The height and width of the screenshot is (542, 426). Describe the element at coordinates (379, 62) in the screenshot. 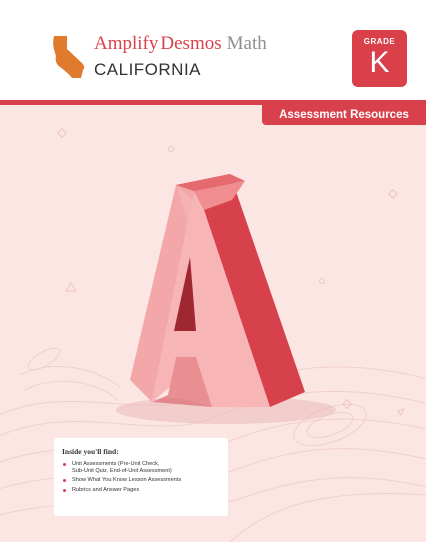

I see `grade-value: K` at that location.